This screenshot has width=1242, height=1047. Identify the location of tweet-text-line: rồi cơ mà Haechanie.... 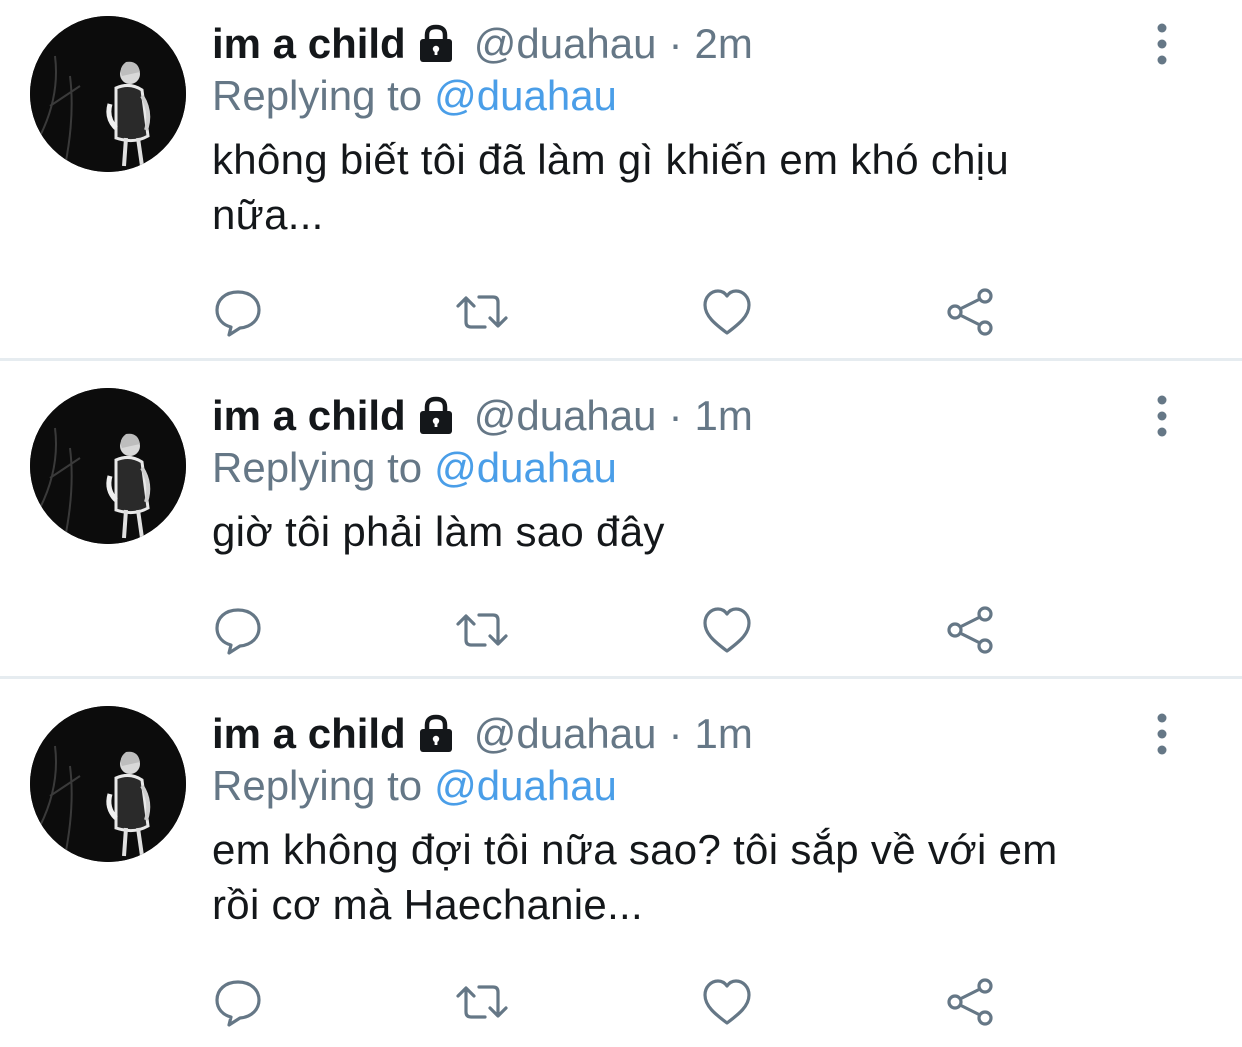
(427, 904).